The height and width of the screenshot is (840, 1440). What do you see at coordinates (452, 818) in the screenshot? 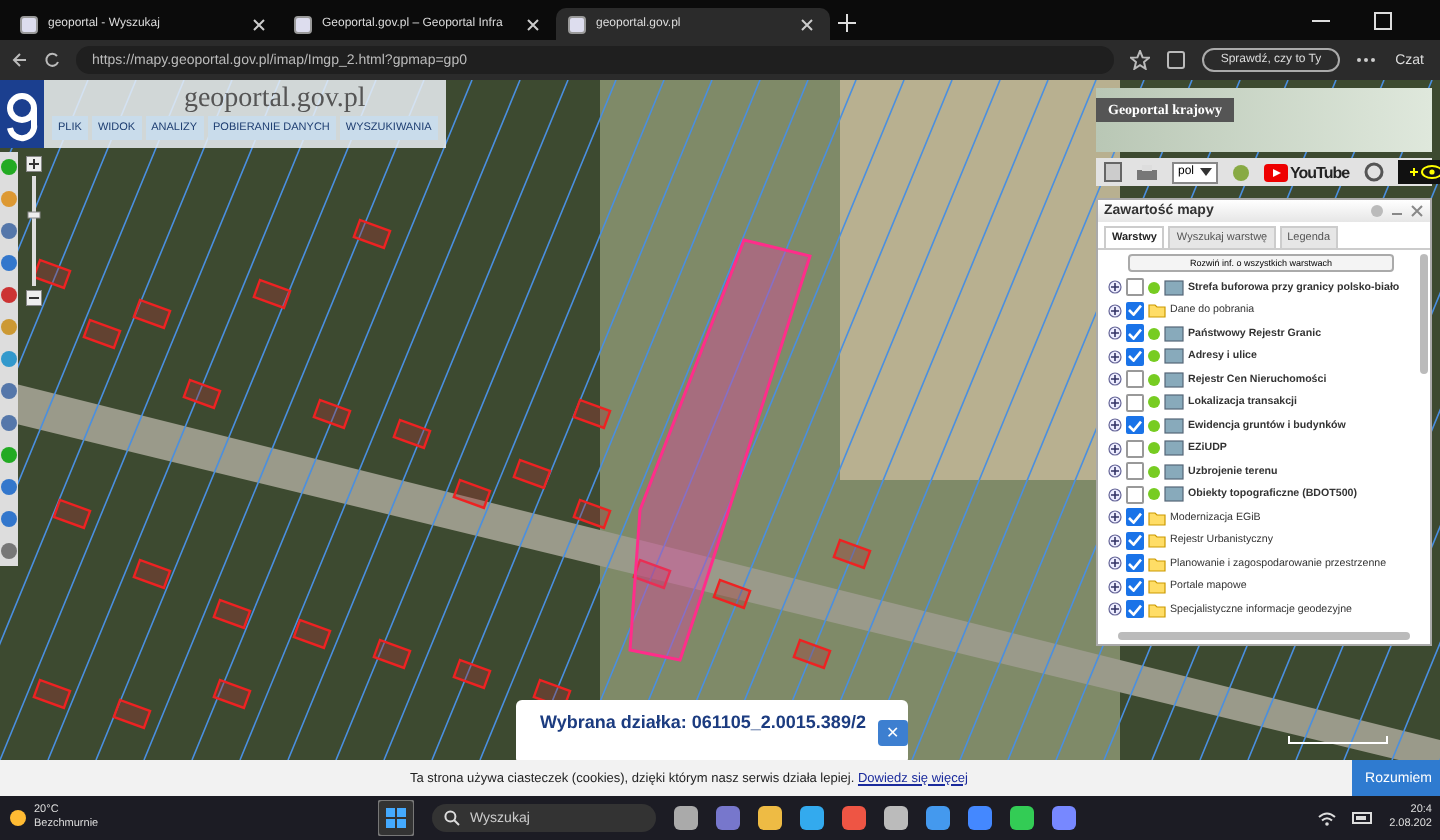
I see `search-icon` at bounding box center [452, 818].